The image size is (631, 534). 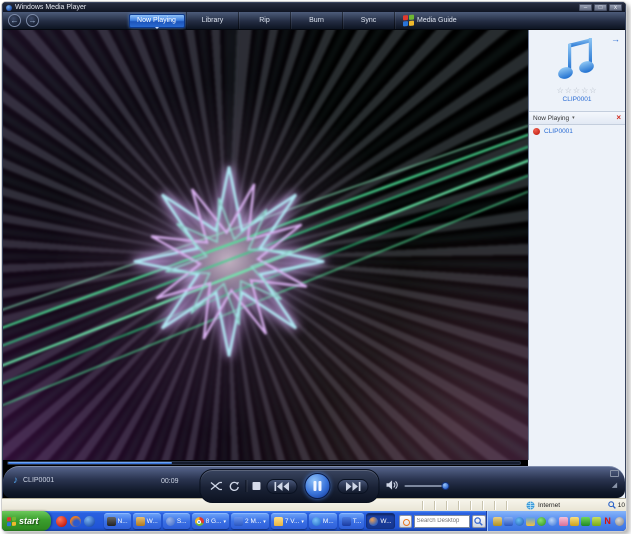 I want to click on firefox-icon, so click(x=75, y=521).